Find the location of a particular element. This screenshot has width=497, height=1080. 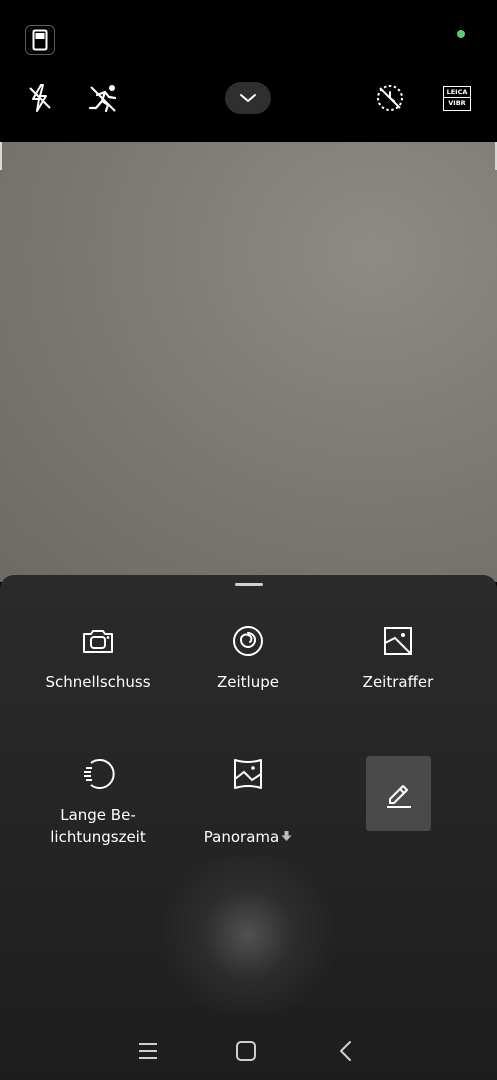

mode-label: Zeitraffer is located at coordinates (398, 682).